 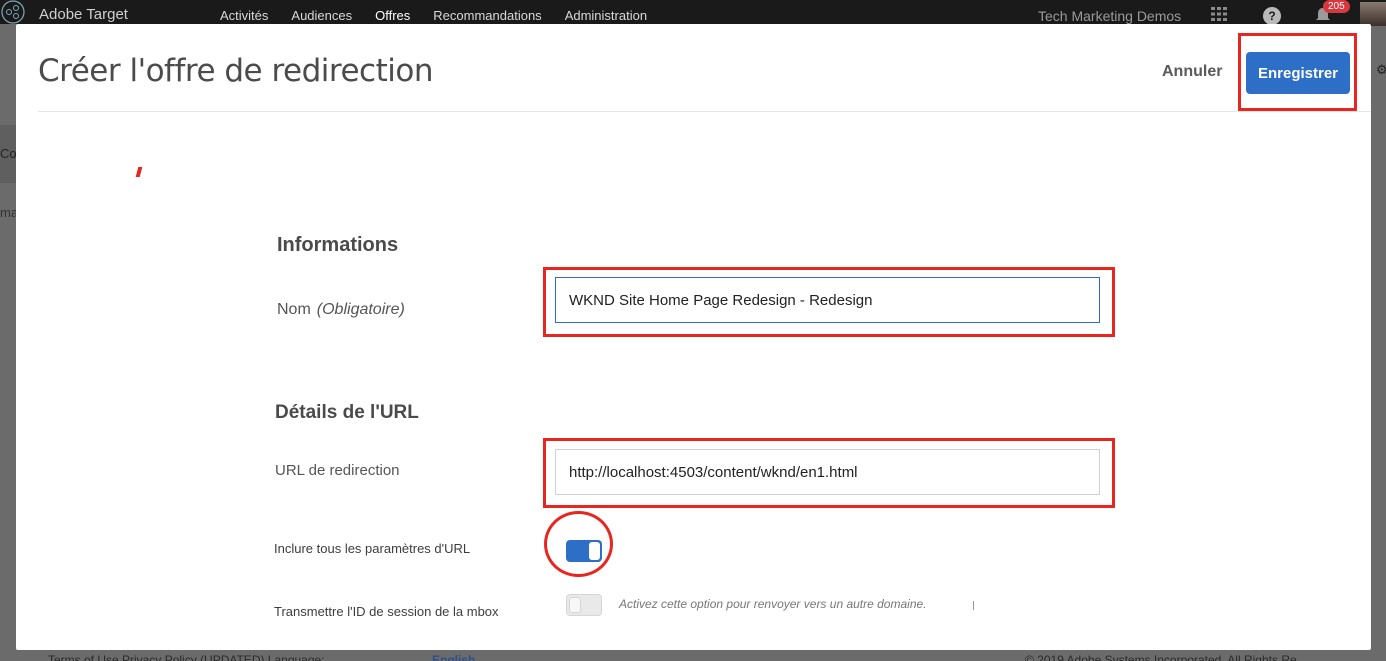 I want to click on adobe-target-logo-icon, so click(x=14, y=12).